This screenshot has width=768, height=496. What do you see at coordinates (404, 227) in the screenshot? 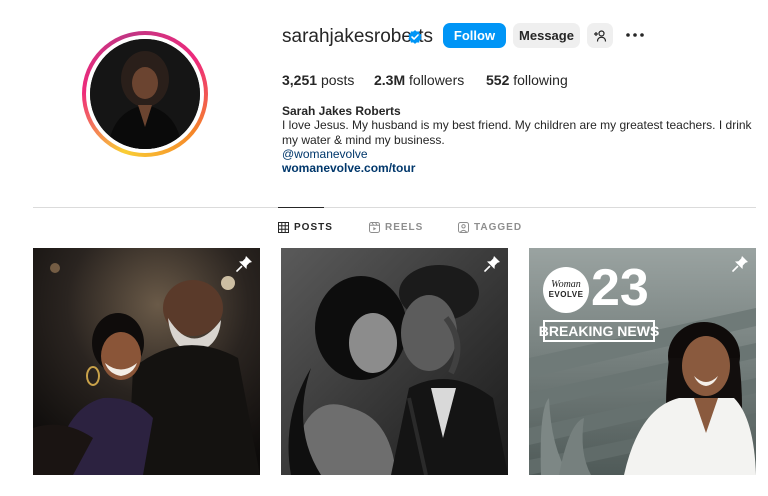
I see `tab-reels-label: REELS` at bounding box center [404, 227].